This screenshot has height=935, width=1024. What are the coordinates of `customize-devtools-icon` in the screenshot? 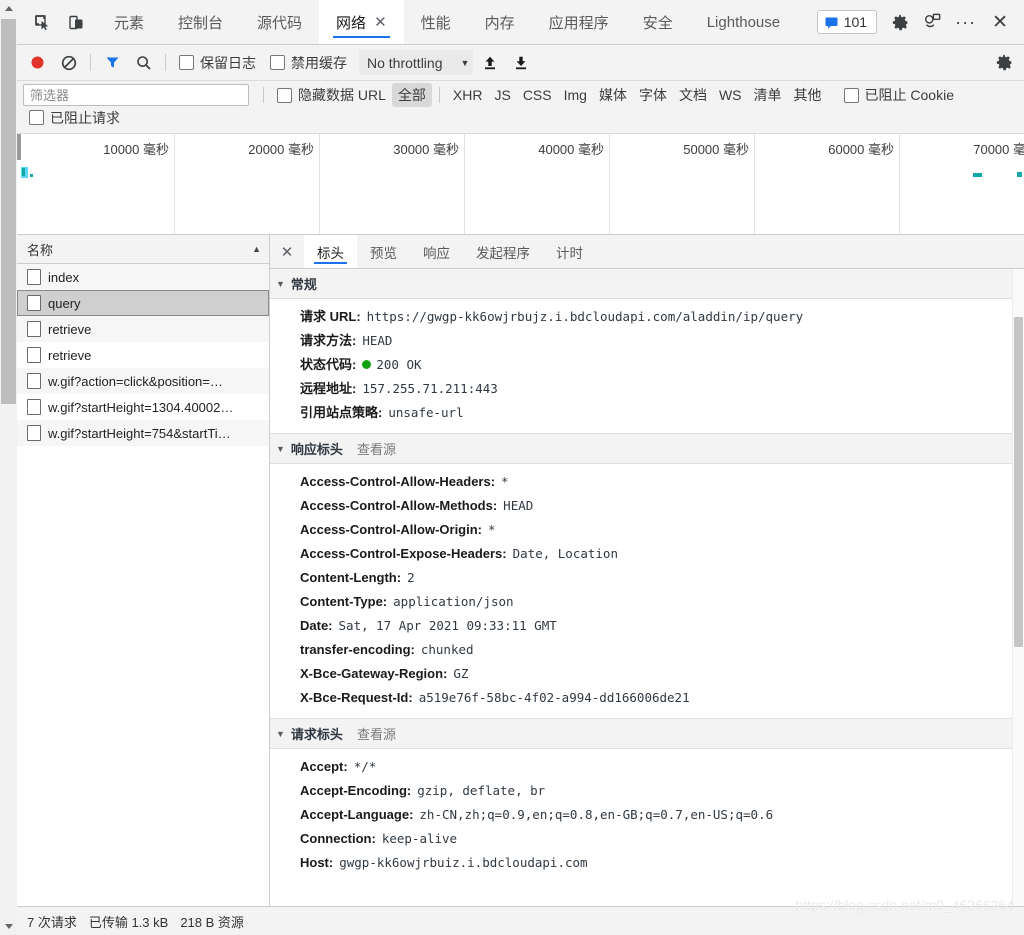 It's located at (932, 22).